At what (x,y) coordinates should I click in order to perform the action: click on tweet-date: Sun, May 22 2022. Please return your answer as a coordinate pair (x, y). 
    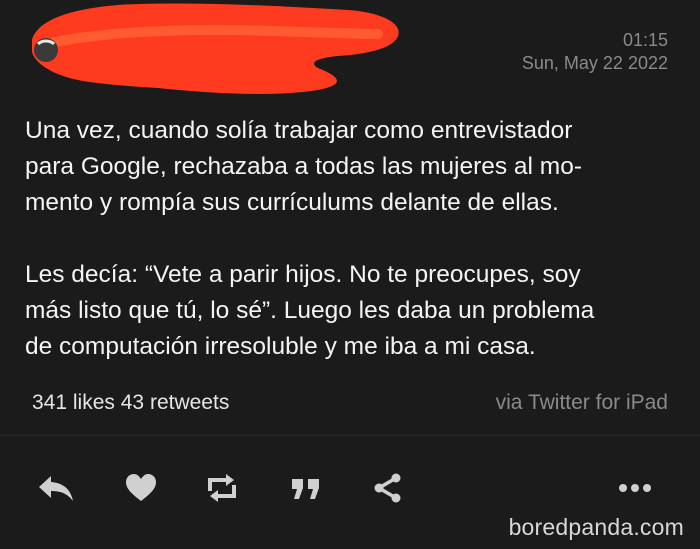
    Looking at the image, I should click on (594, 63).